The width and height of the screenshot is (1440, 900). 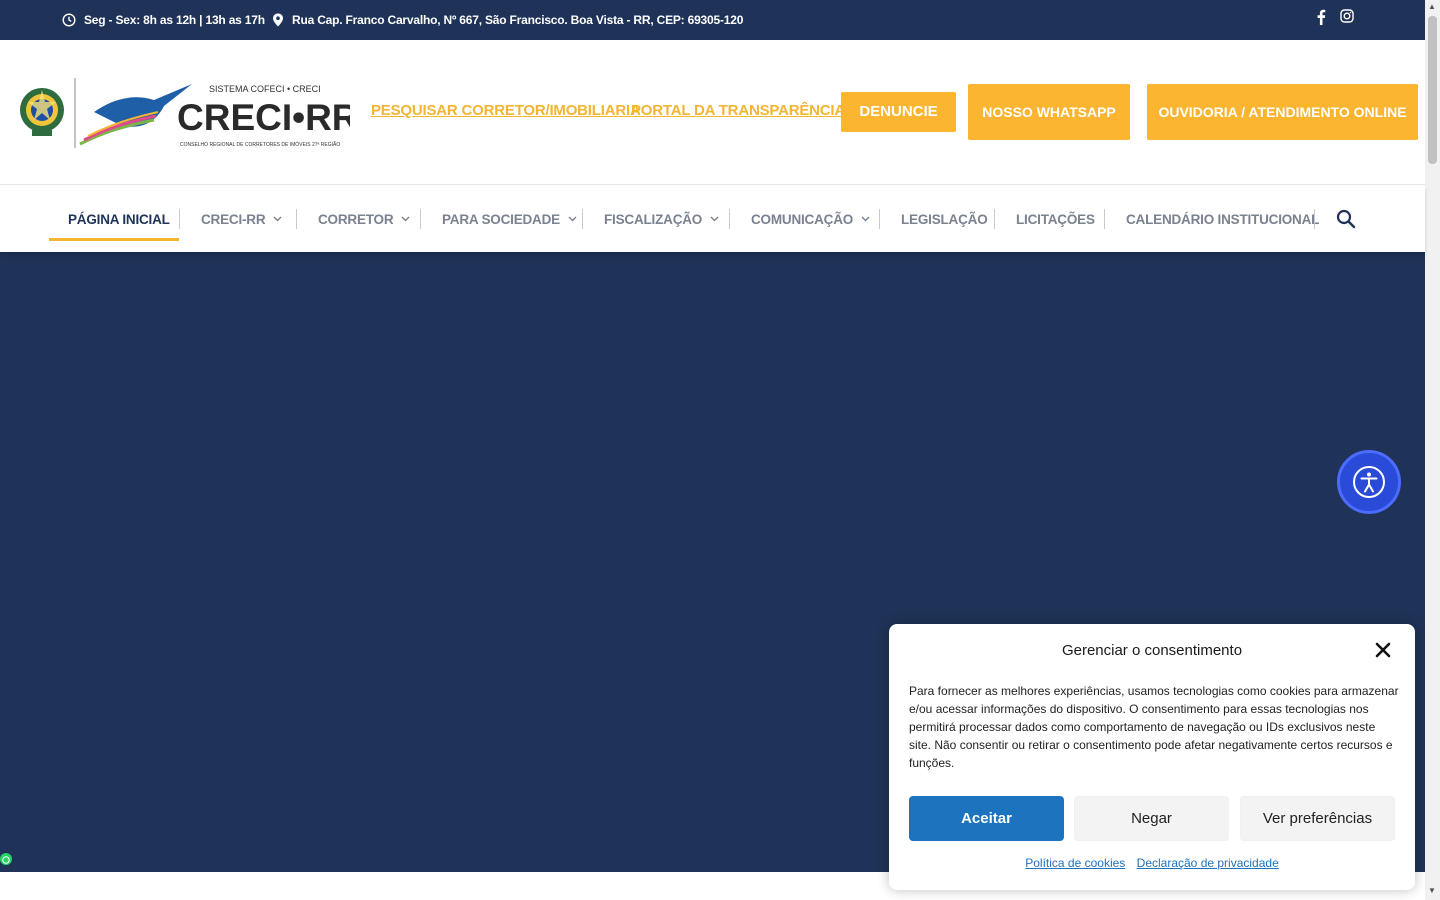 What do you see at coordinates (506, 110) in the screenshot?
I see `search-broker-link: PESQUISAR CORRETOR/IMOBILIARIA` at bounding box center [506, 110].